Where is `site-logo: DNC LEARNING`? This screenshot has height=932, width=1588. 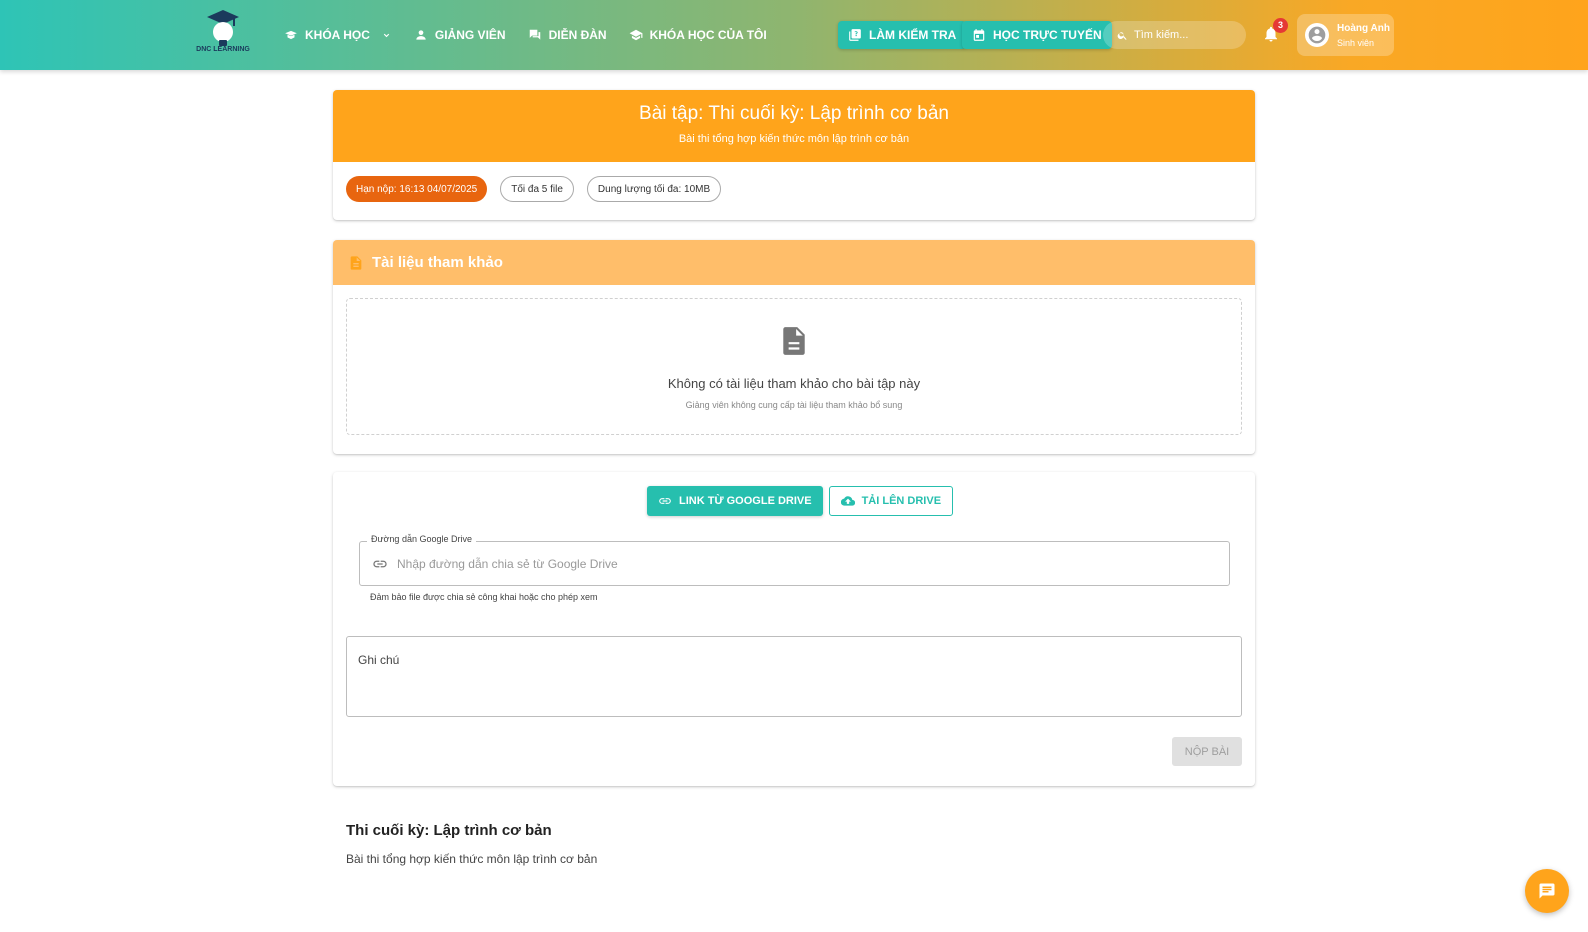
site-logo: DNC LEARNING is located at coordinates (223, 35).